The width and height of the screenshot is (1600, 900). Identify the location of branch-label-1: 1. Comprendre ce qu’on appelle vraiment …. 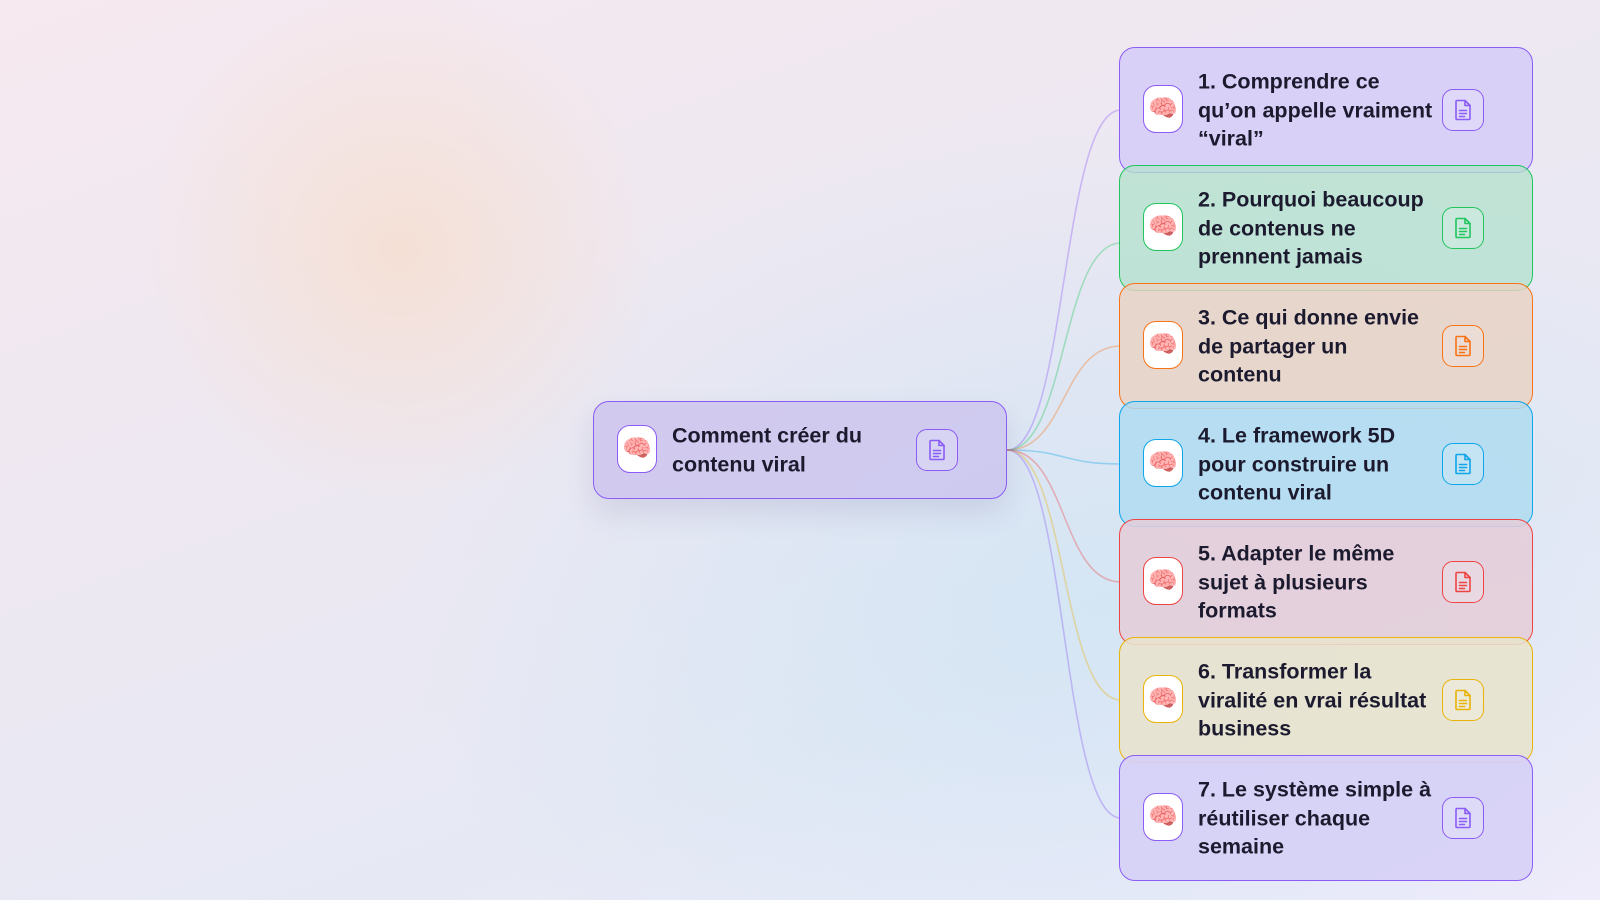
(1315, 110).